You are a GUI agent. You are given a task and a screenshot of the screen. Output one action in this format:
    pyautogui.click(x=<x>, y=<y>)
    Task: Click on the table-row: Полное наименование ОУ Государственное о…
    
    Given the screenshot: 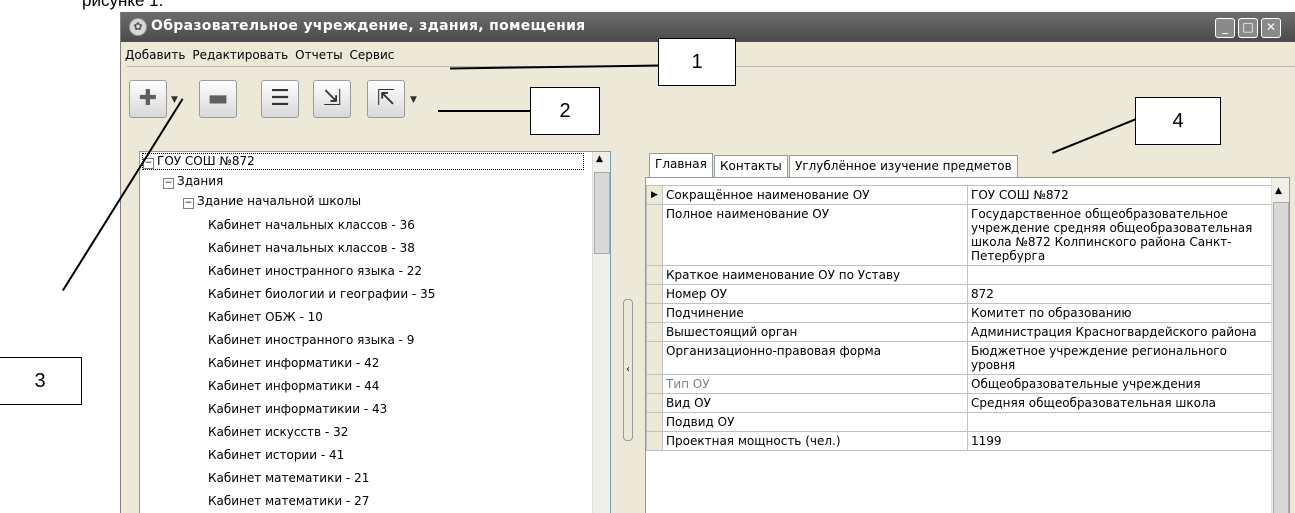 What is the action you would take?
    pyautogui.click(x=961, y=235)
    